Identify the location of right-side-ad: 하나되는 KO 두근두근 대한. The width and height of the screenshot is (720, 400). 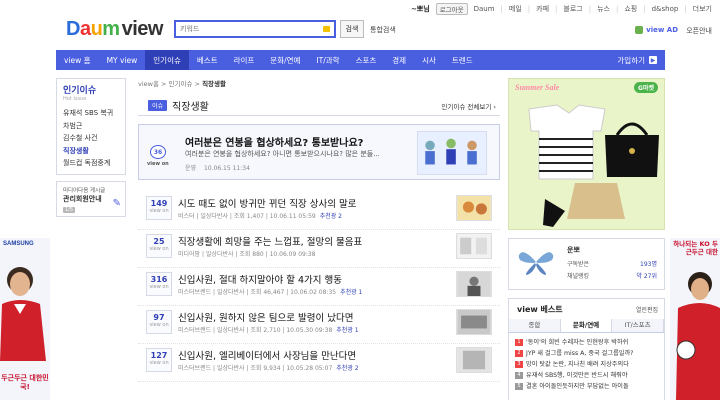
(695, 319).